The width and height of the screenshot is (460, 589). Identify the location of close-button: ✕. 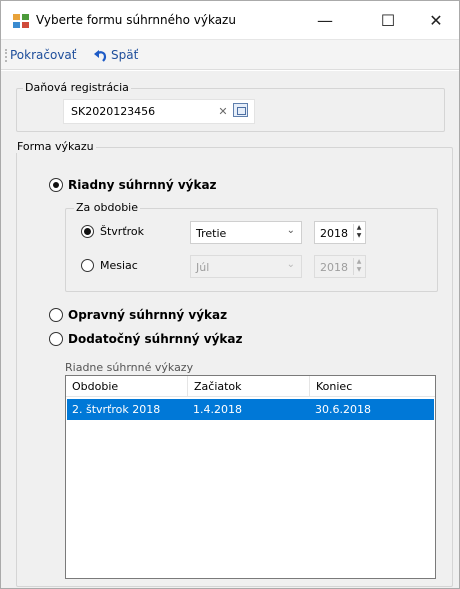
(436, 20).